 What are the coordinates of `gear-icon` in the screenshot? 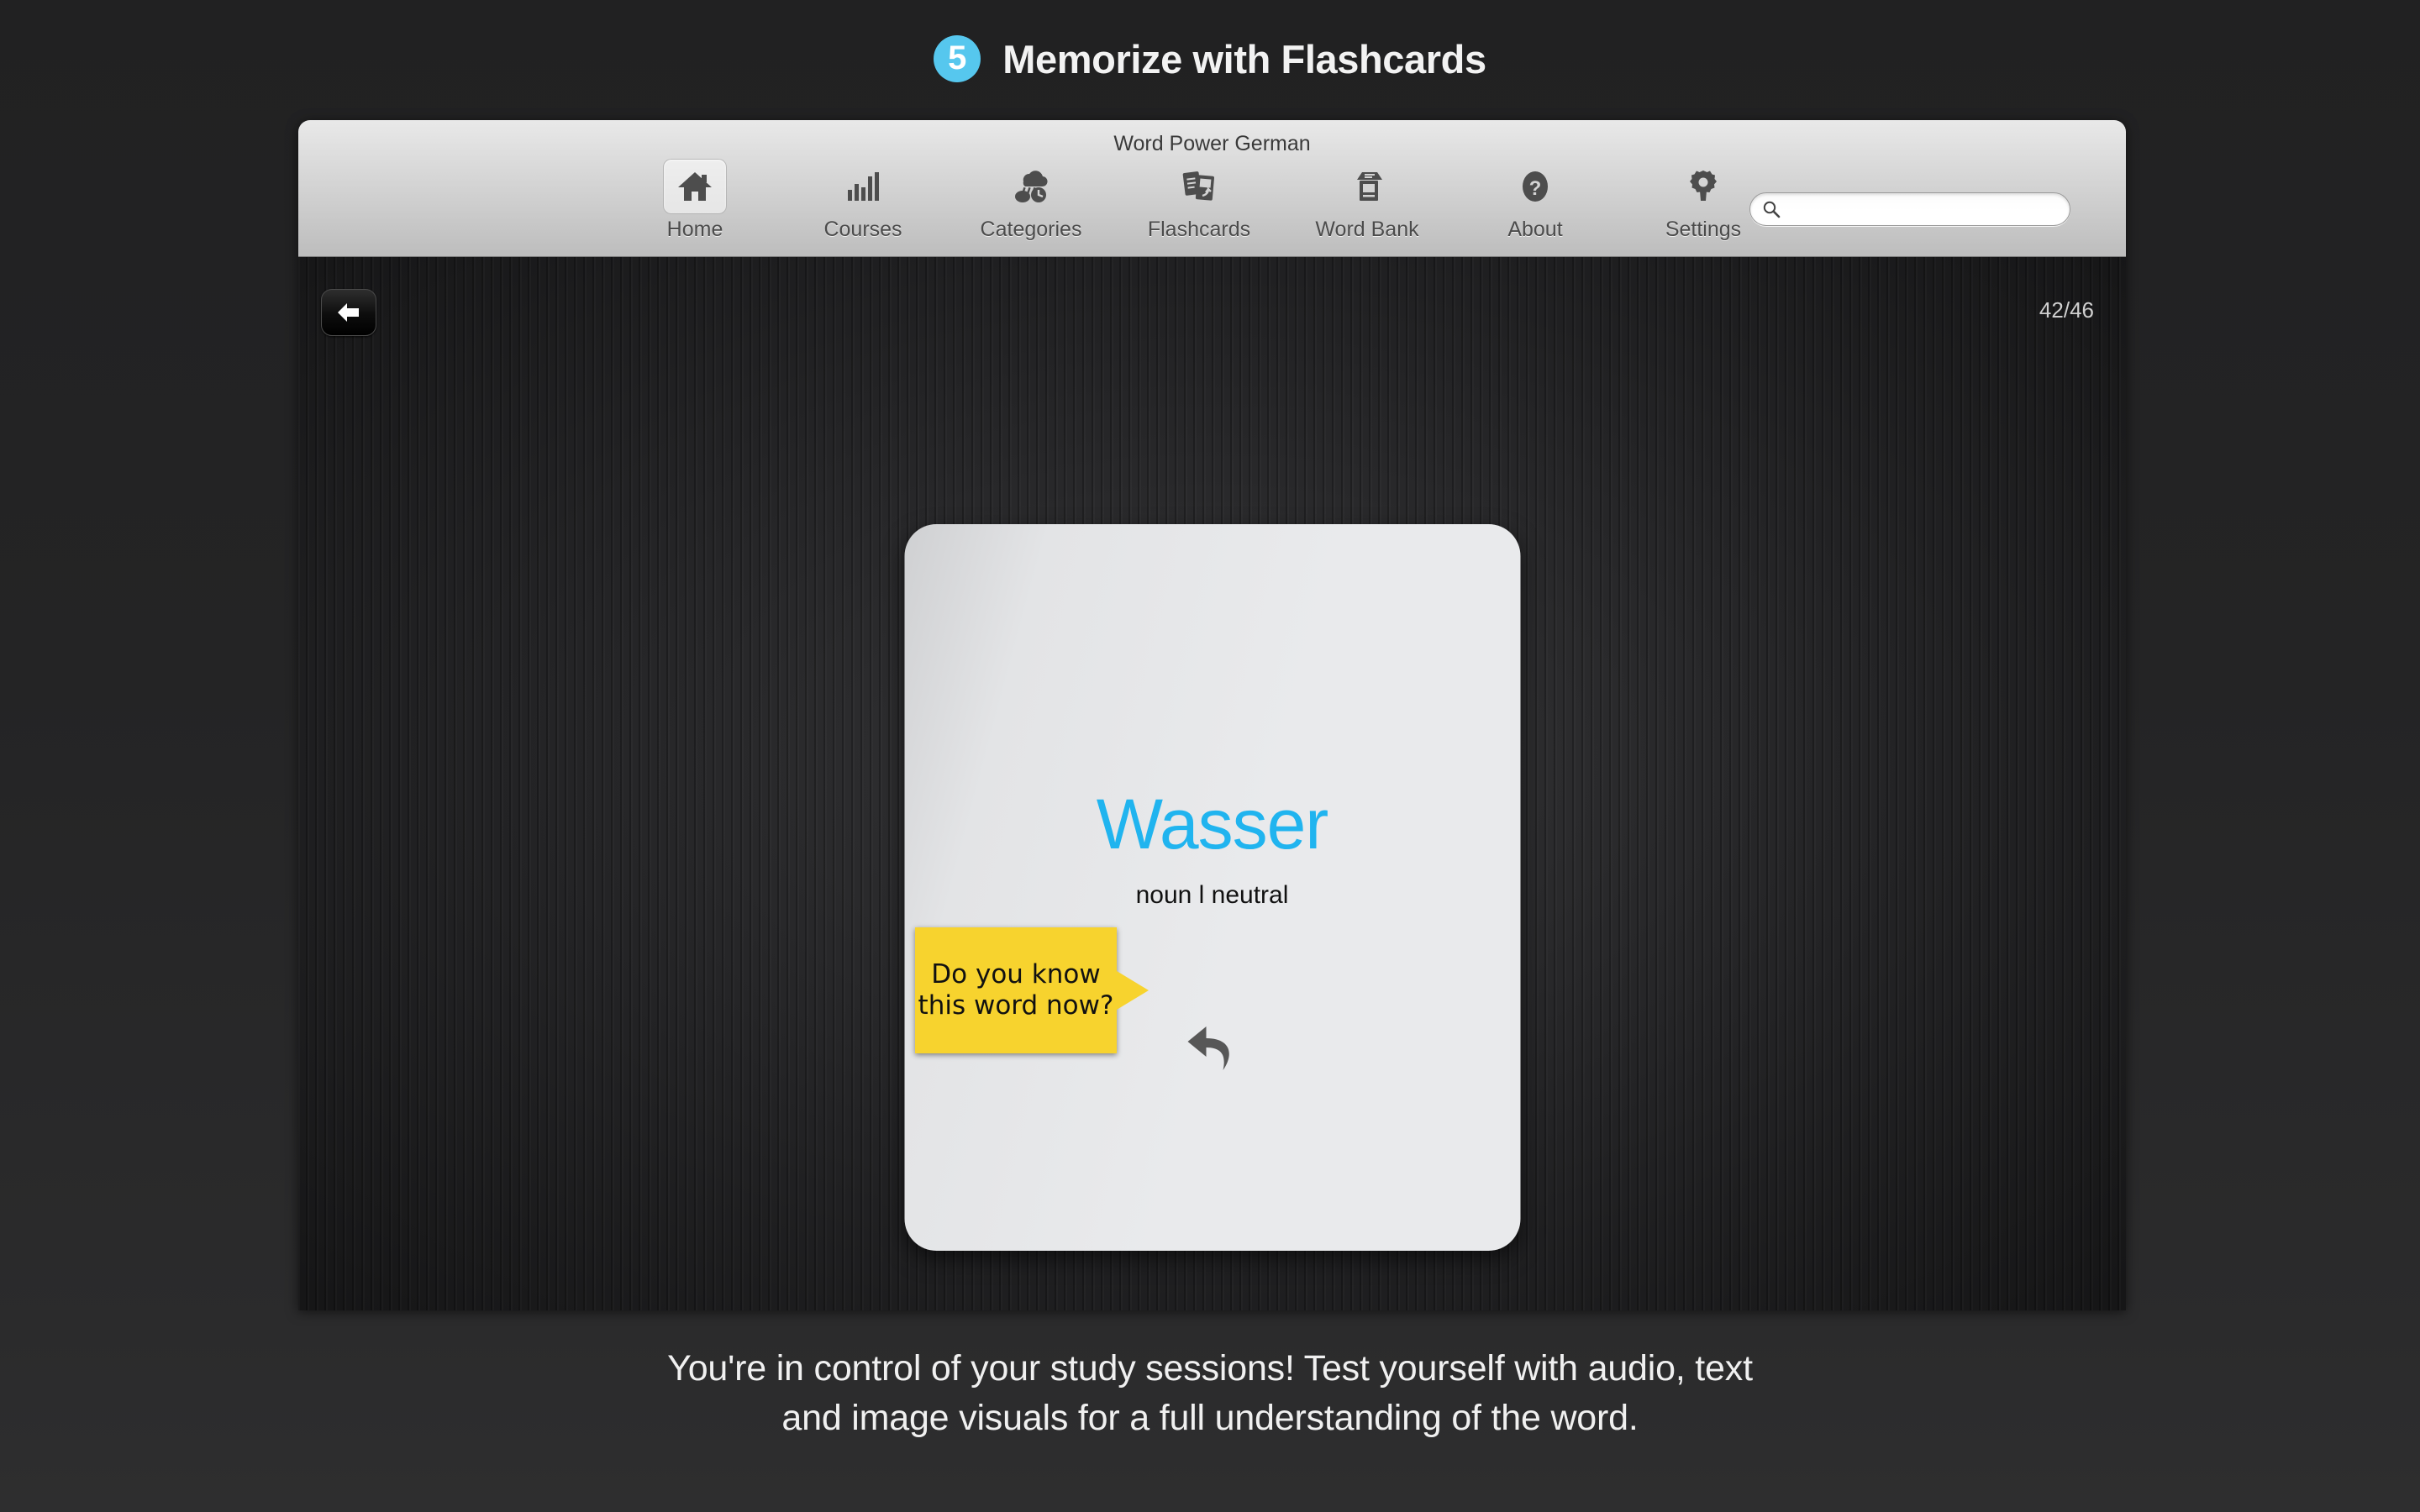 It's located at (1704, 186).